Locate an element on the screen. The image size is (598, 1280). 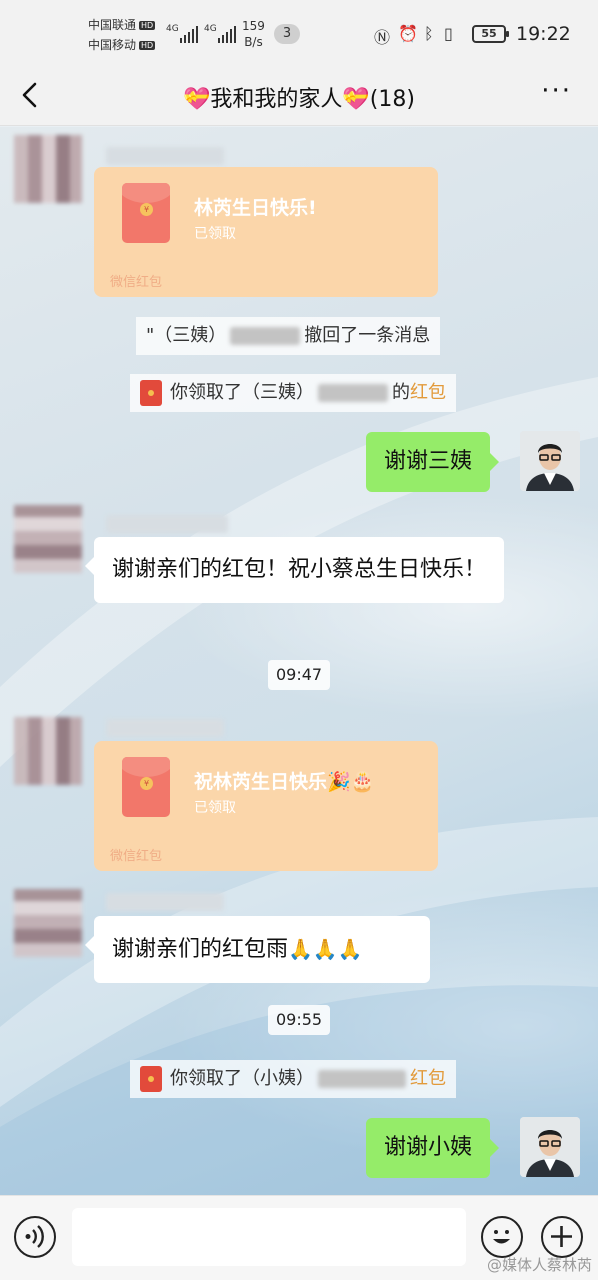
voice-icon is located at coordinates (34, 1236).